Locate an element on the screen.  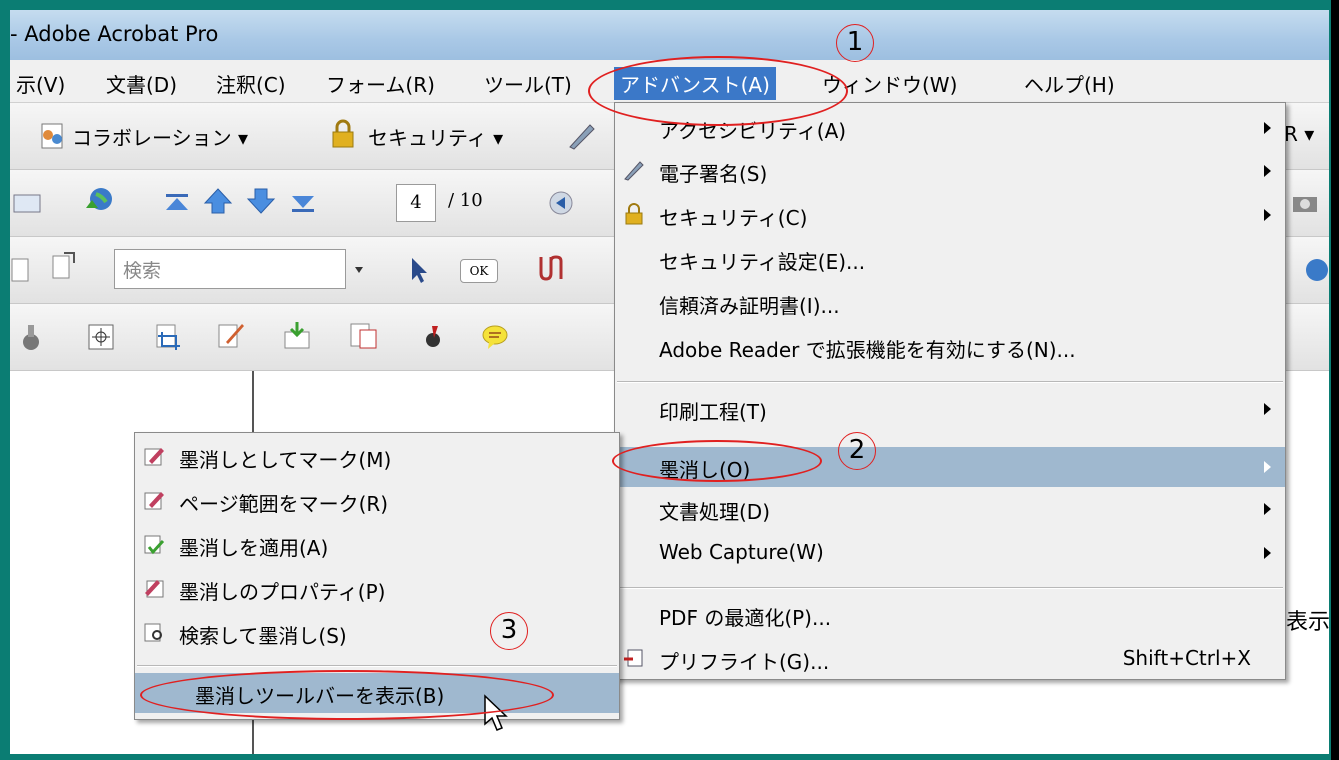
submenu-item-mark-page-range: ページ範囲をマーク(R) is located at coordinates (377, 501).